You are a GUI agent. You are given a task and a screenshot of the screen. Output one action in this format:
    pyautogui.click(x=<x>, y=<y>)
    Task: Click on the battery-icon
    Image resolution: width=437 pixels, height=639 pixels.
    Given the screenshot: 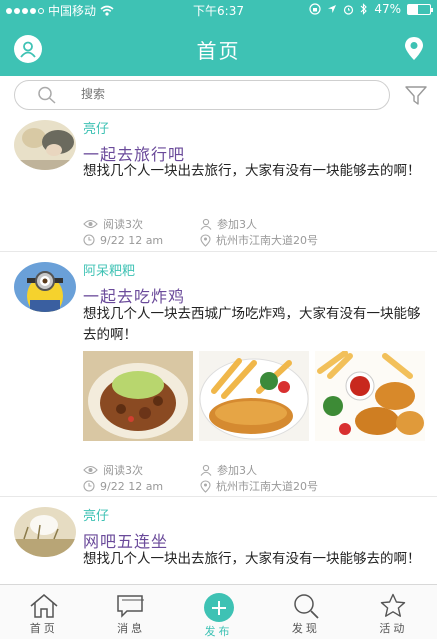 What is the action you would take?
    pyautogui.click(x=420, y=9)
    